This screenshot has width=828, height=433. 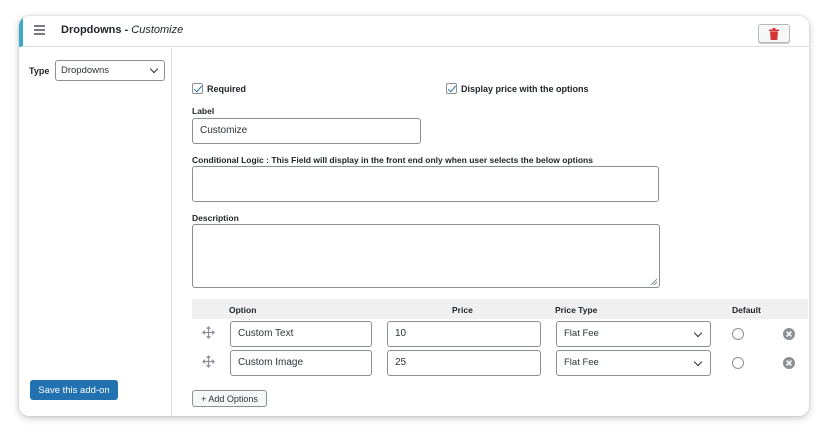 What do you see at coordinates (91, 30) in the screenshot?
I see `addon-type-title: Dropdowns` at bounding box center [91, 30].